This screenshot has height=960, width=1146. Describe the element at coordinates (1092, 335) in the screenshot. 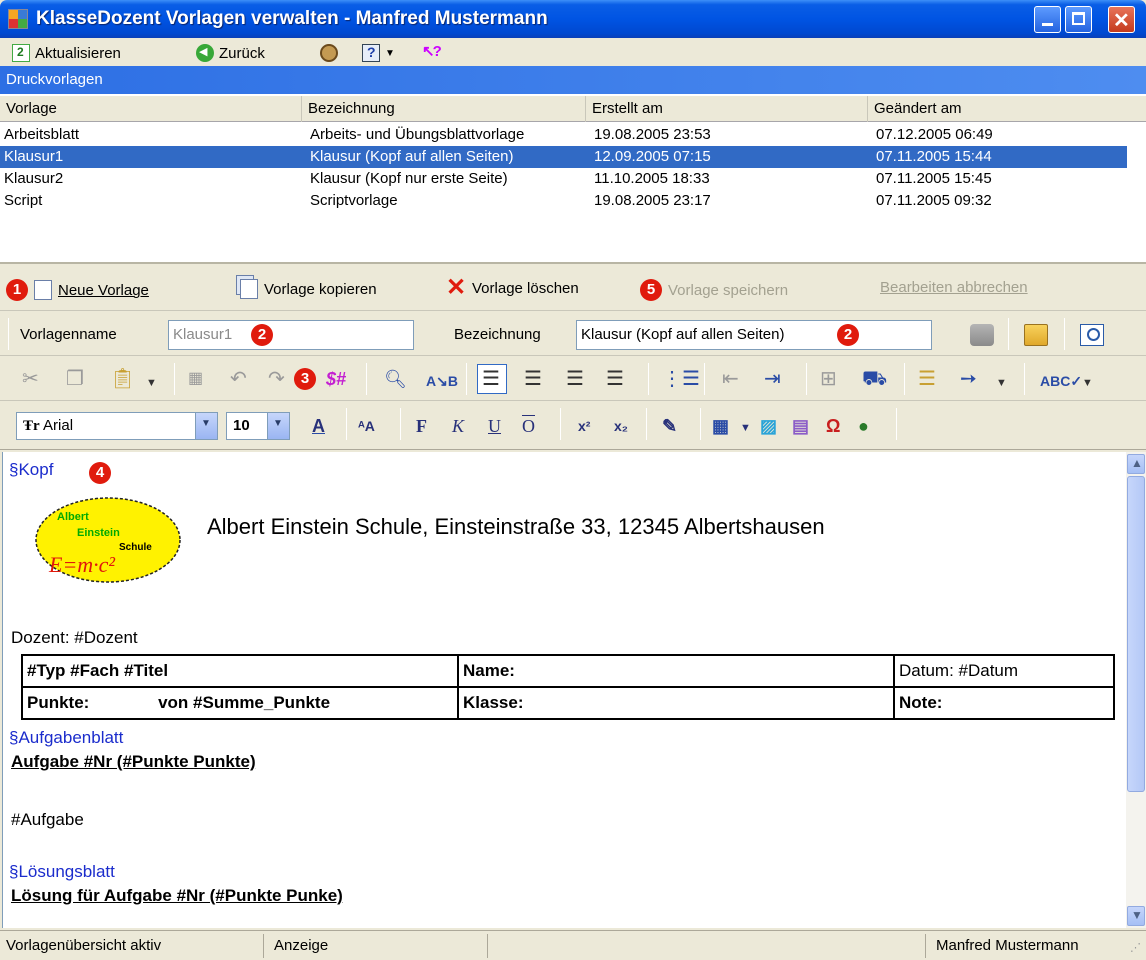

I see `preview-icon` at that location.